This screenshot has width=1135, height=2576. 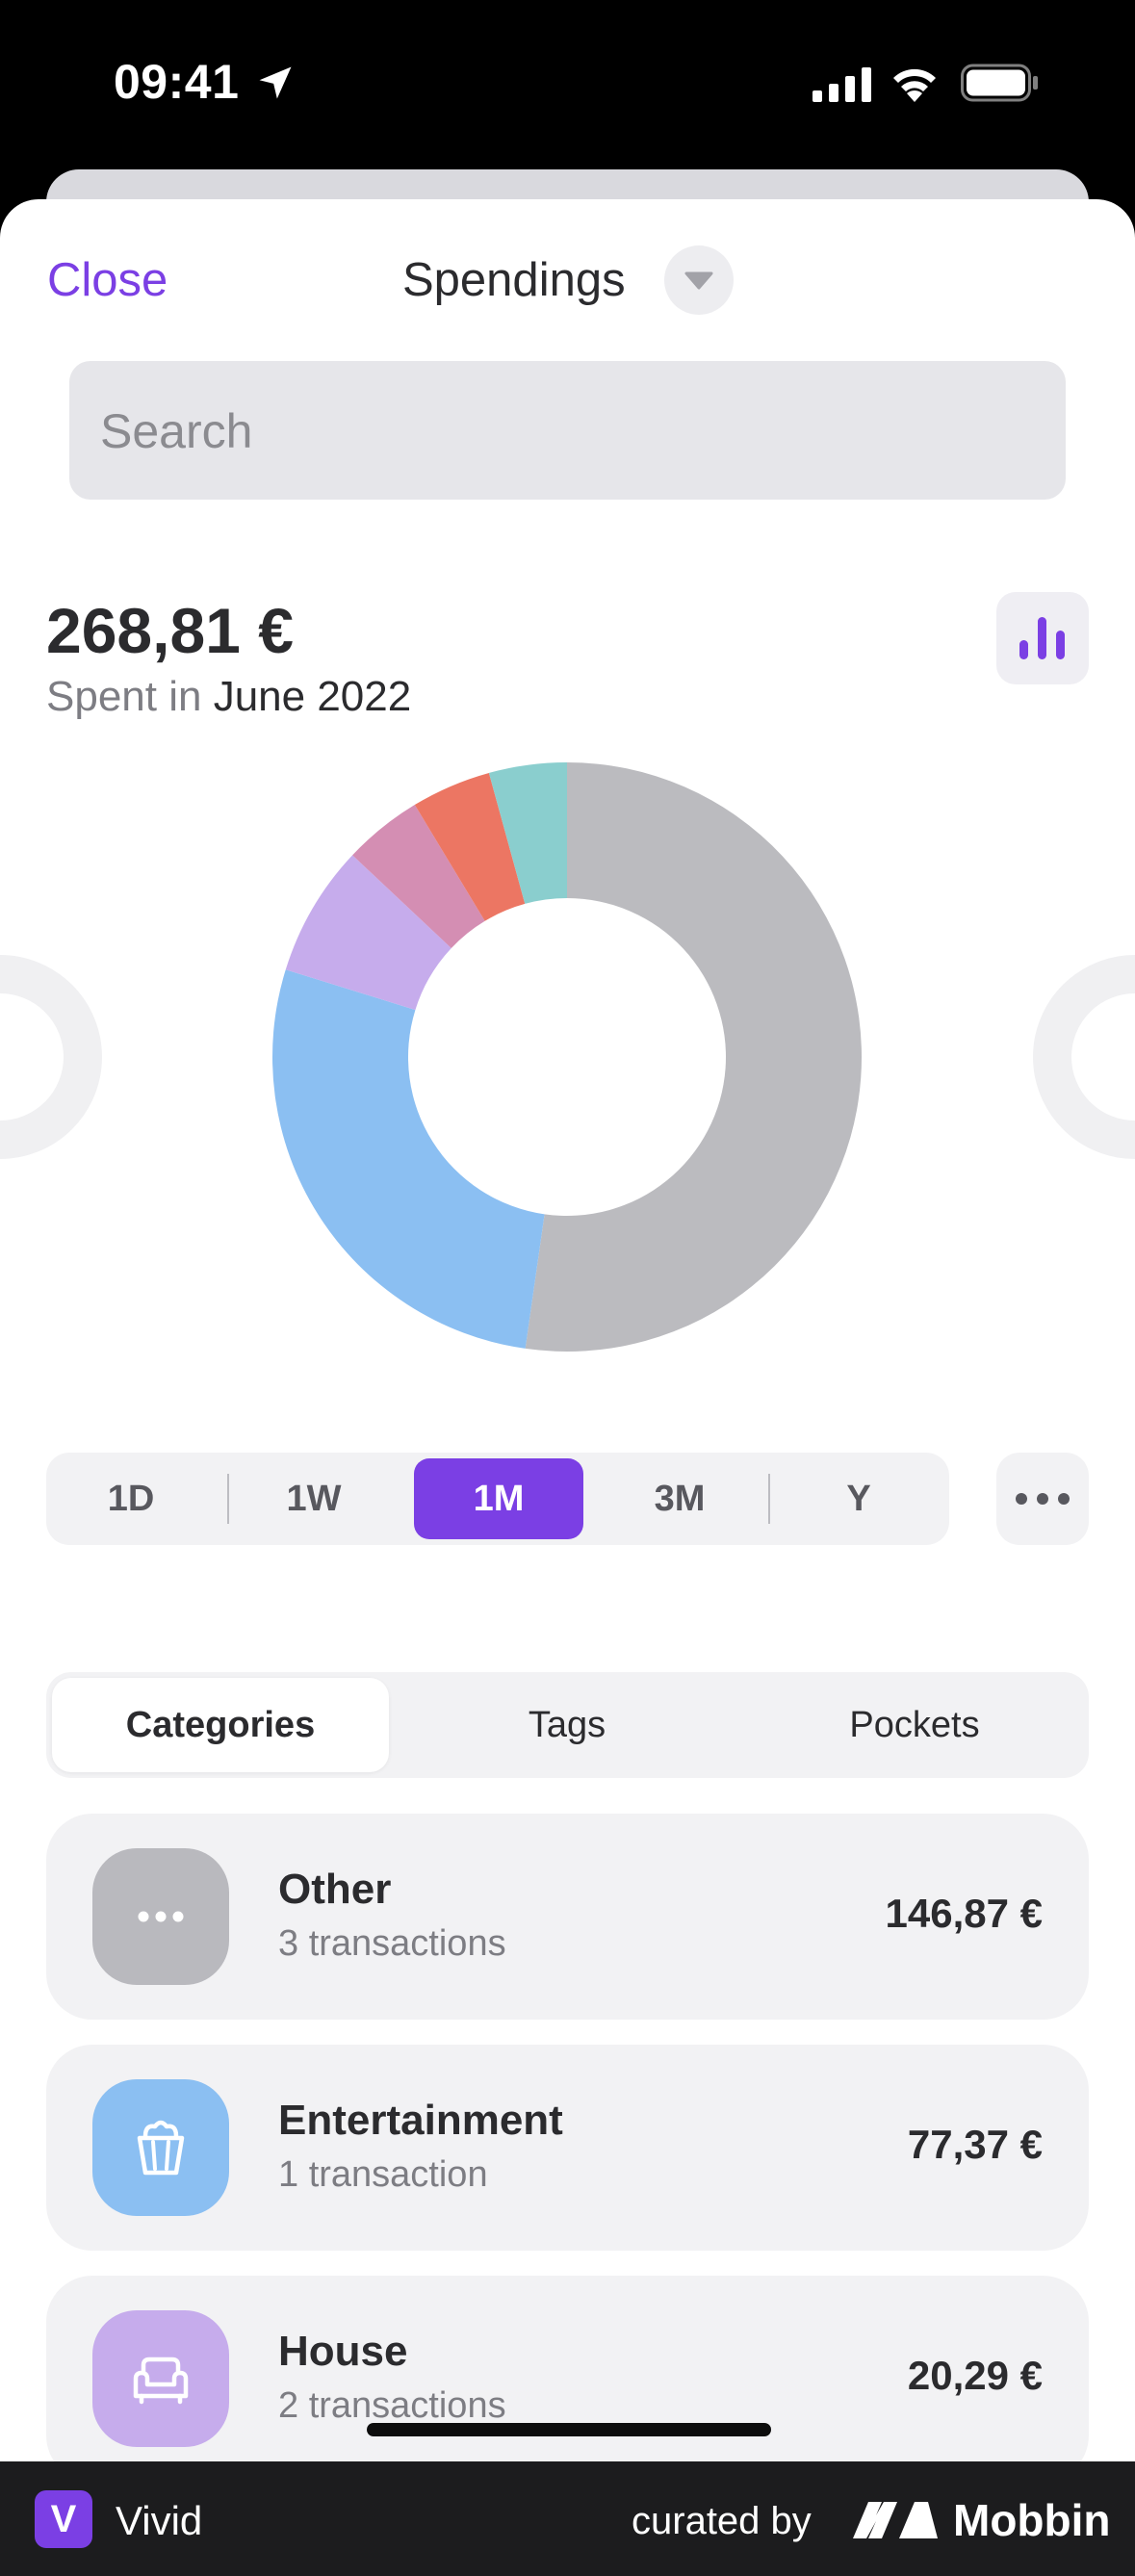 I want to click on popcorn-icon, so click(x=161, y=2148).